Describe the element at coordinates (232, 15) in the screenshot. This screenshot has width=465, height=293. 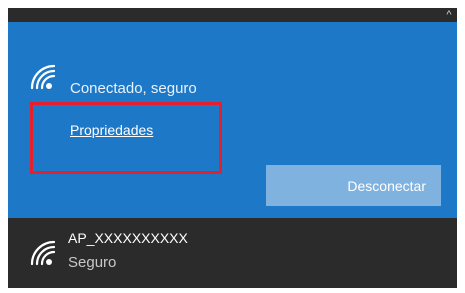
I see `top-strip: ^` at that location.